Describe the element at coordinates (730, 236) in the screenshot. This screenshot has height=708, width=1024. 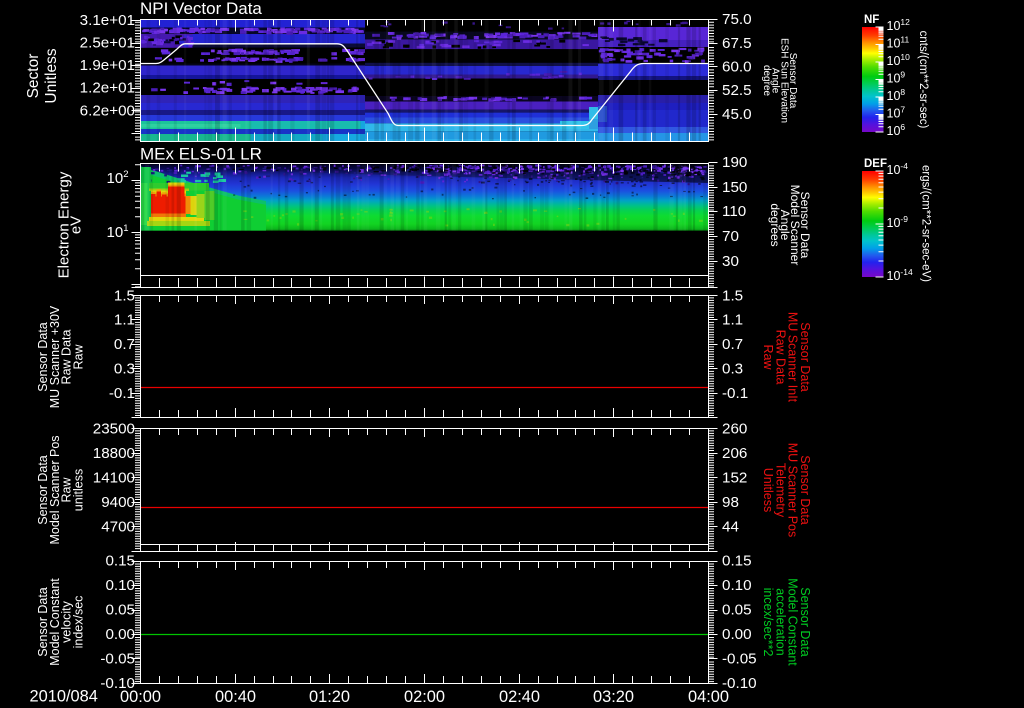
I see `svg-text: 70` at that location.